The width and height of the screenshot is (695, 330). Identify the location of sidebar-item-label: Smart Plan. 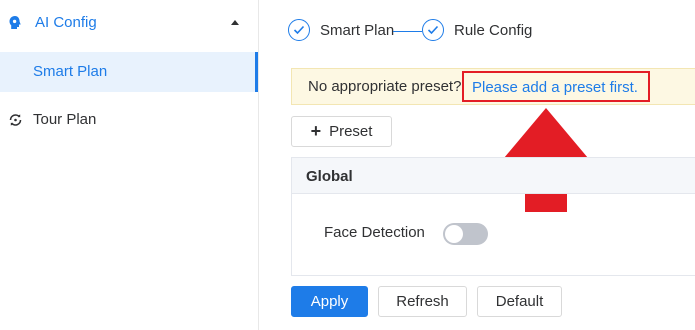
(70, 71).